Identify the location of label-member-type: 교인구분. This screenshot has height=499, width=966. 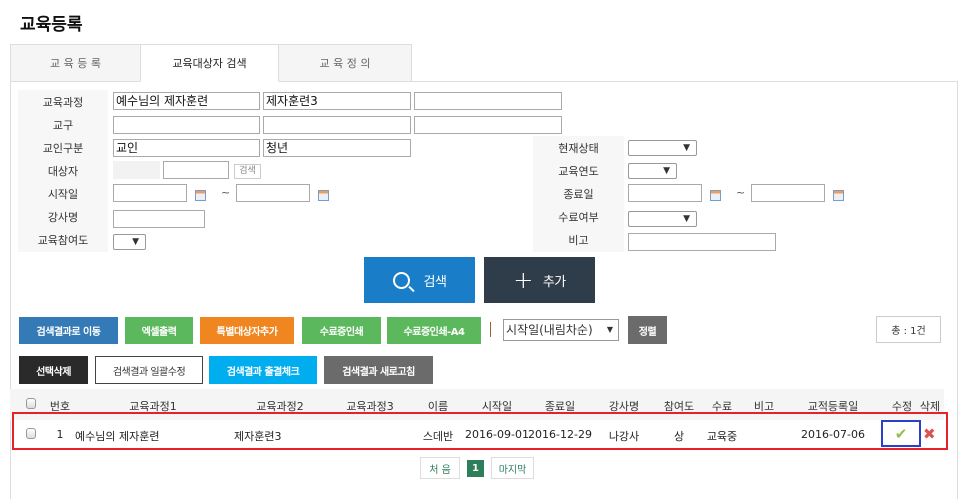
(63, 147).